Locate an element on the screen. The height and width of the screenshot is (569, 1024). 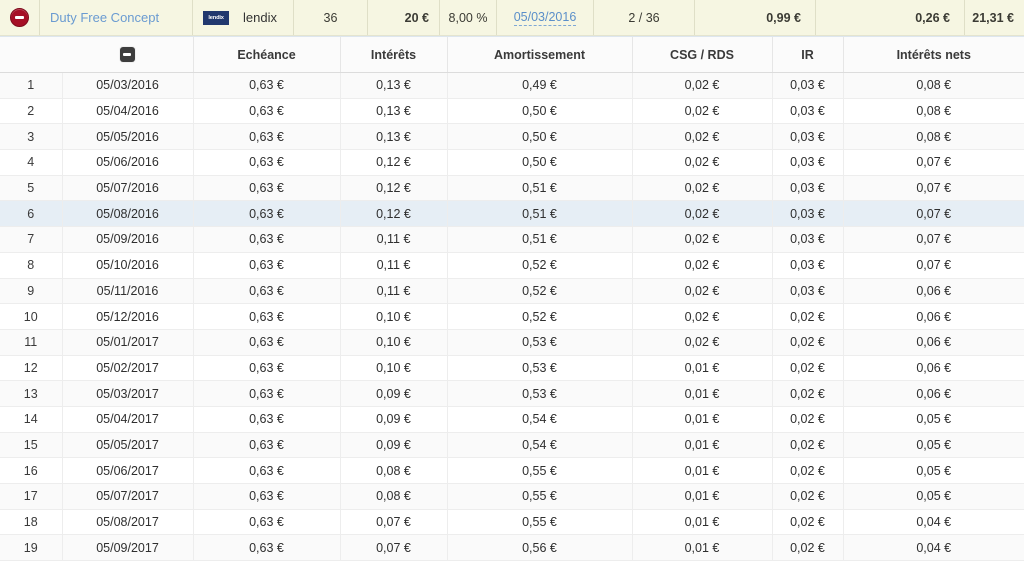
summary-cell-duration: 36 is located at coordinates (331, 17).